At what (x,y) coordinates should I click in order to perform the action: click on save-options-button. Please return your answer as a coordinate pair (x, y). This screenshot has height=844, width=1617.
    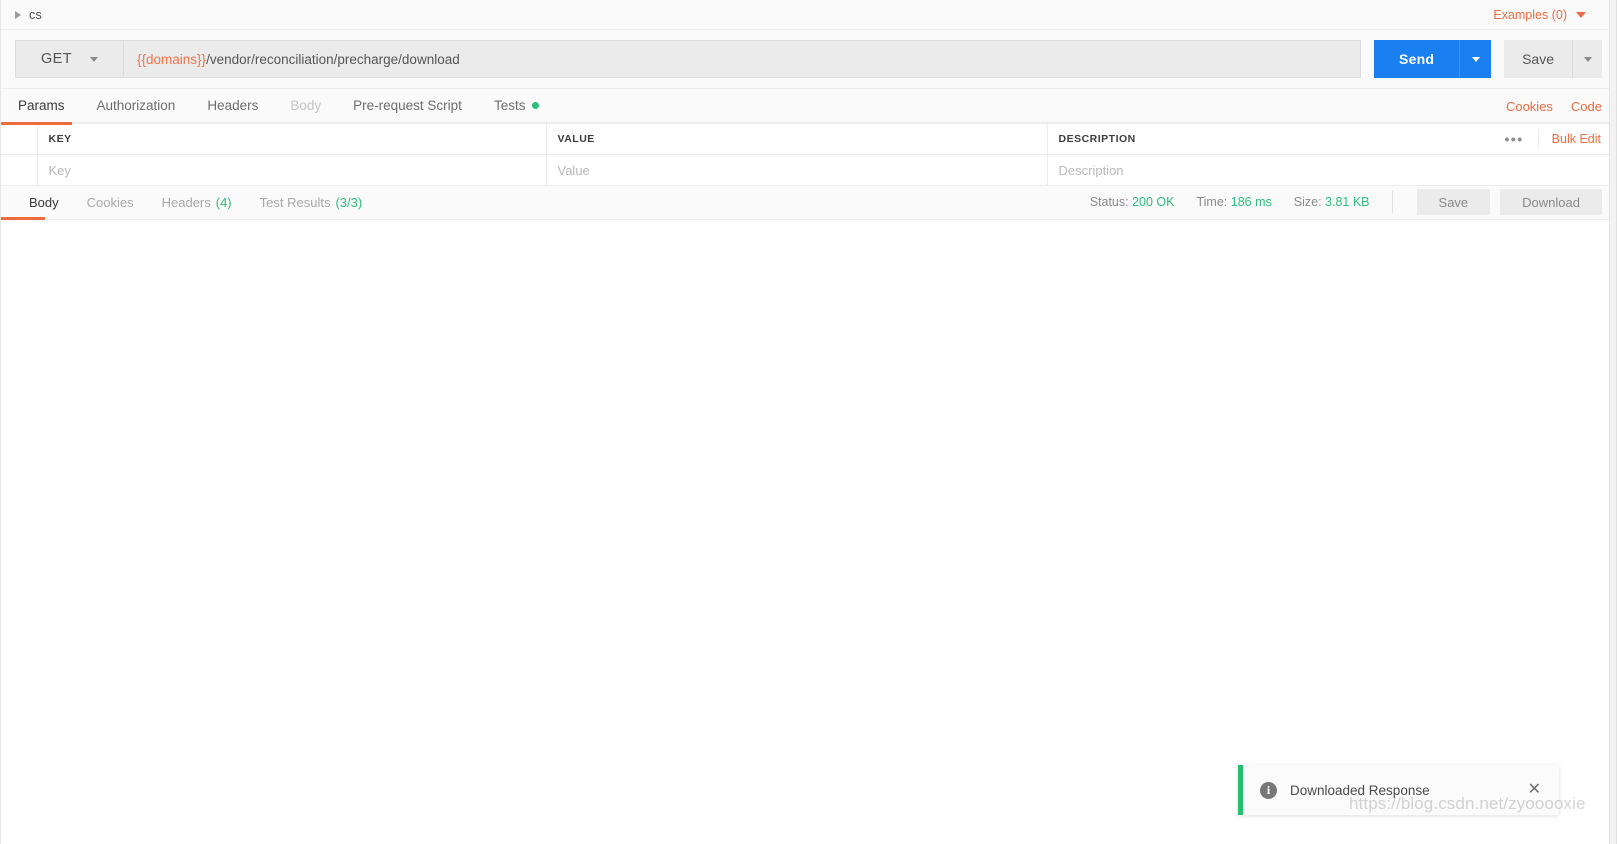
    Looking at the image, I should click on (1587, 59).